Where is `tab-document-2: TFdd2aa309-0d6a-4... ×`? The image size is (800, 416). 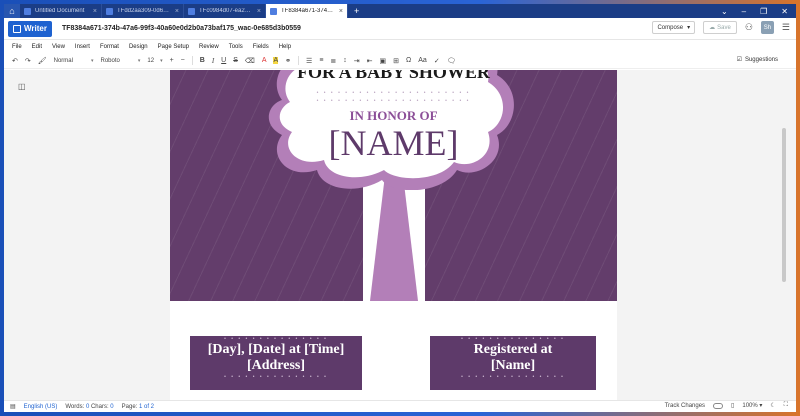
tab-document-2: TFdd2aa309-0d6a-4... × is located at coordinates (143, 11).